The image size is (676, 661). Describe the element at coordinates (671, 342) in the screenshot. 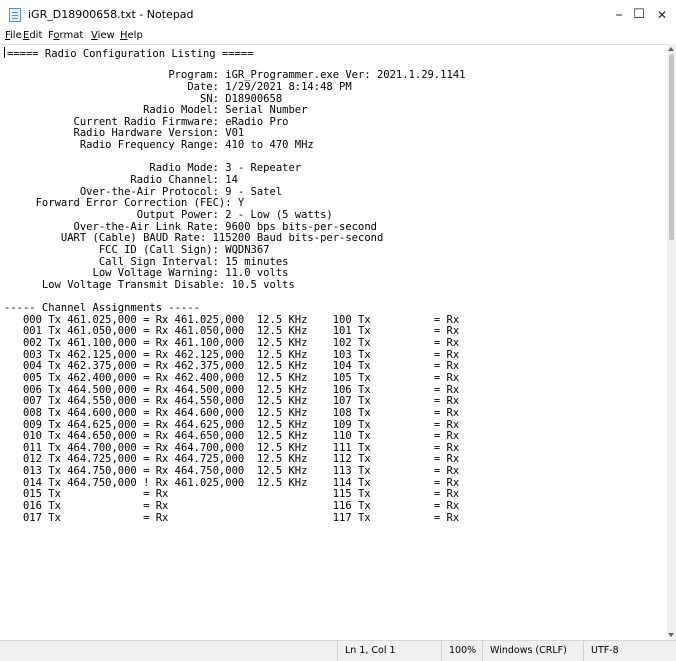

I see `vertical-scrollbar` at that location.